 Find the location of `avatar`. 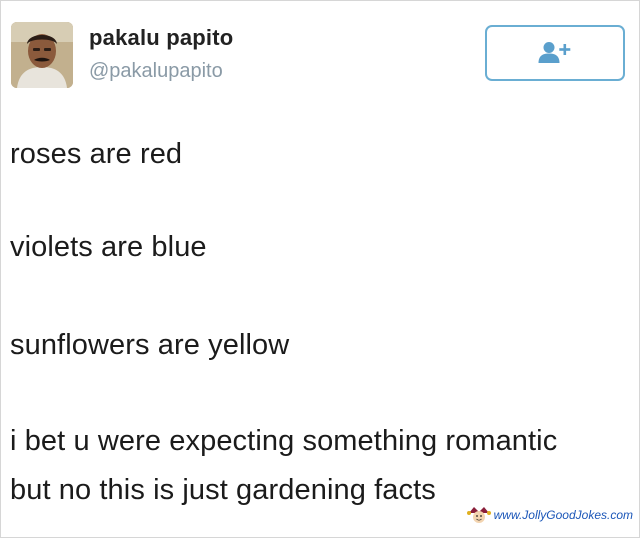

avatar is located at coordinates (42, 55).